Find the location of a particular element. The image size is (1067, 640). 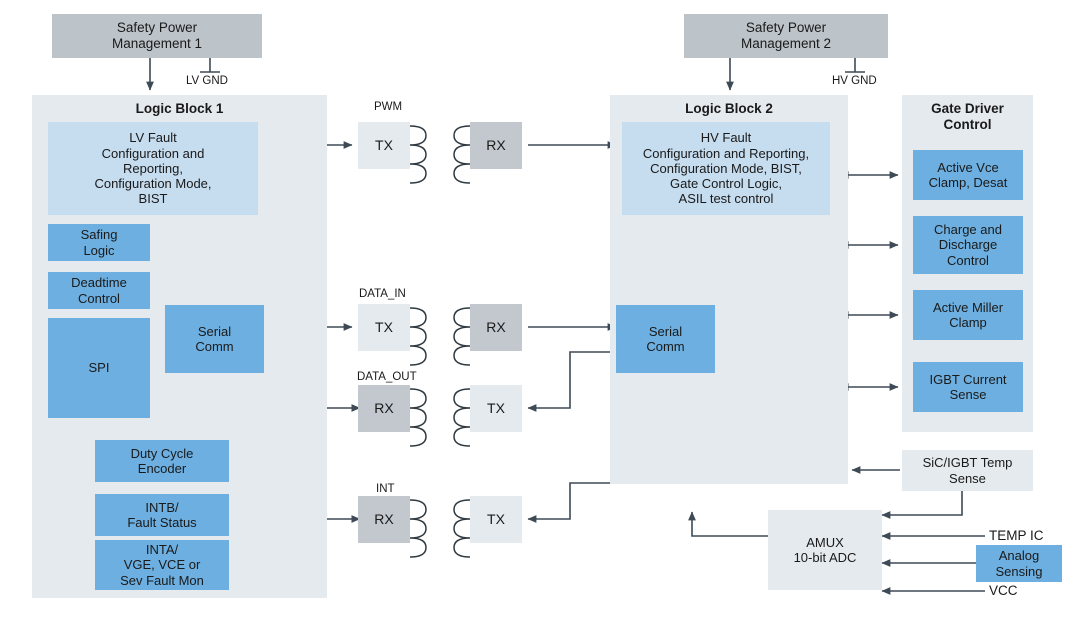

spi-block: SPI is located at coordinates (99, 368).